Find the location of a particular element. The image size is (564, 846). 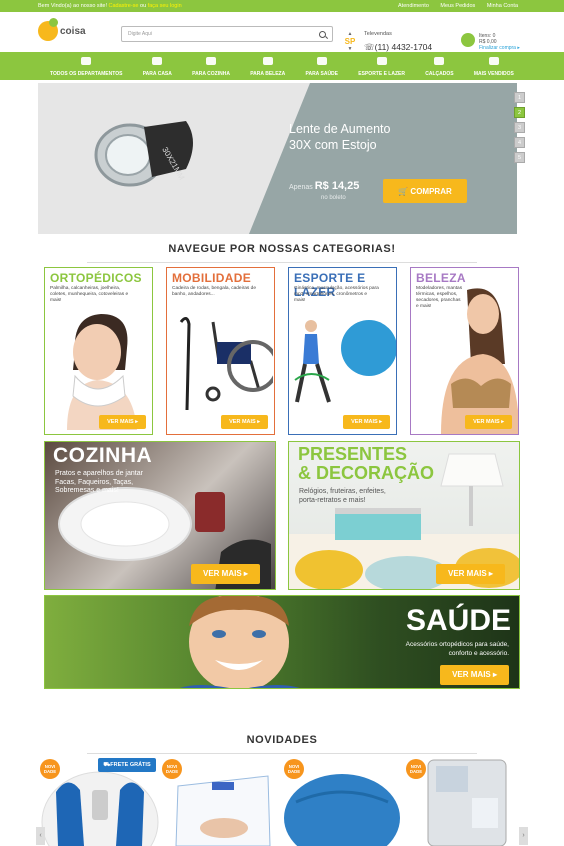

search-input: Digite Aqui is located at coordinates (227, 34).